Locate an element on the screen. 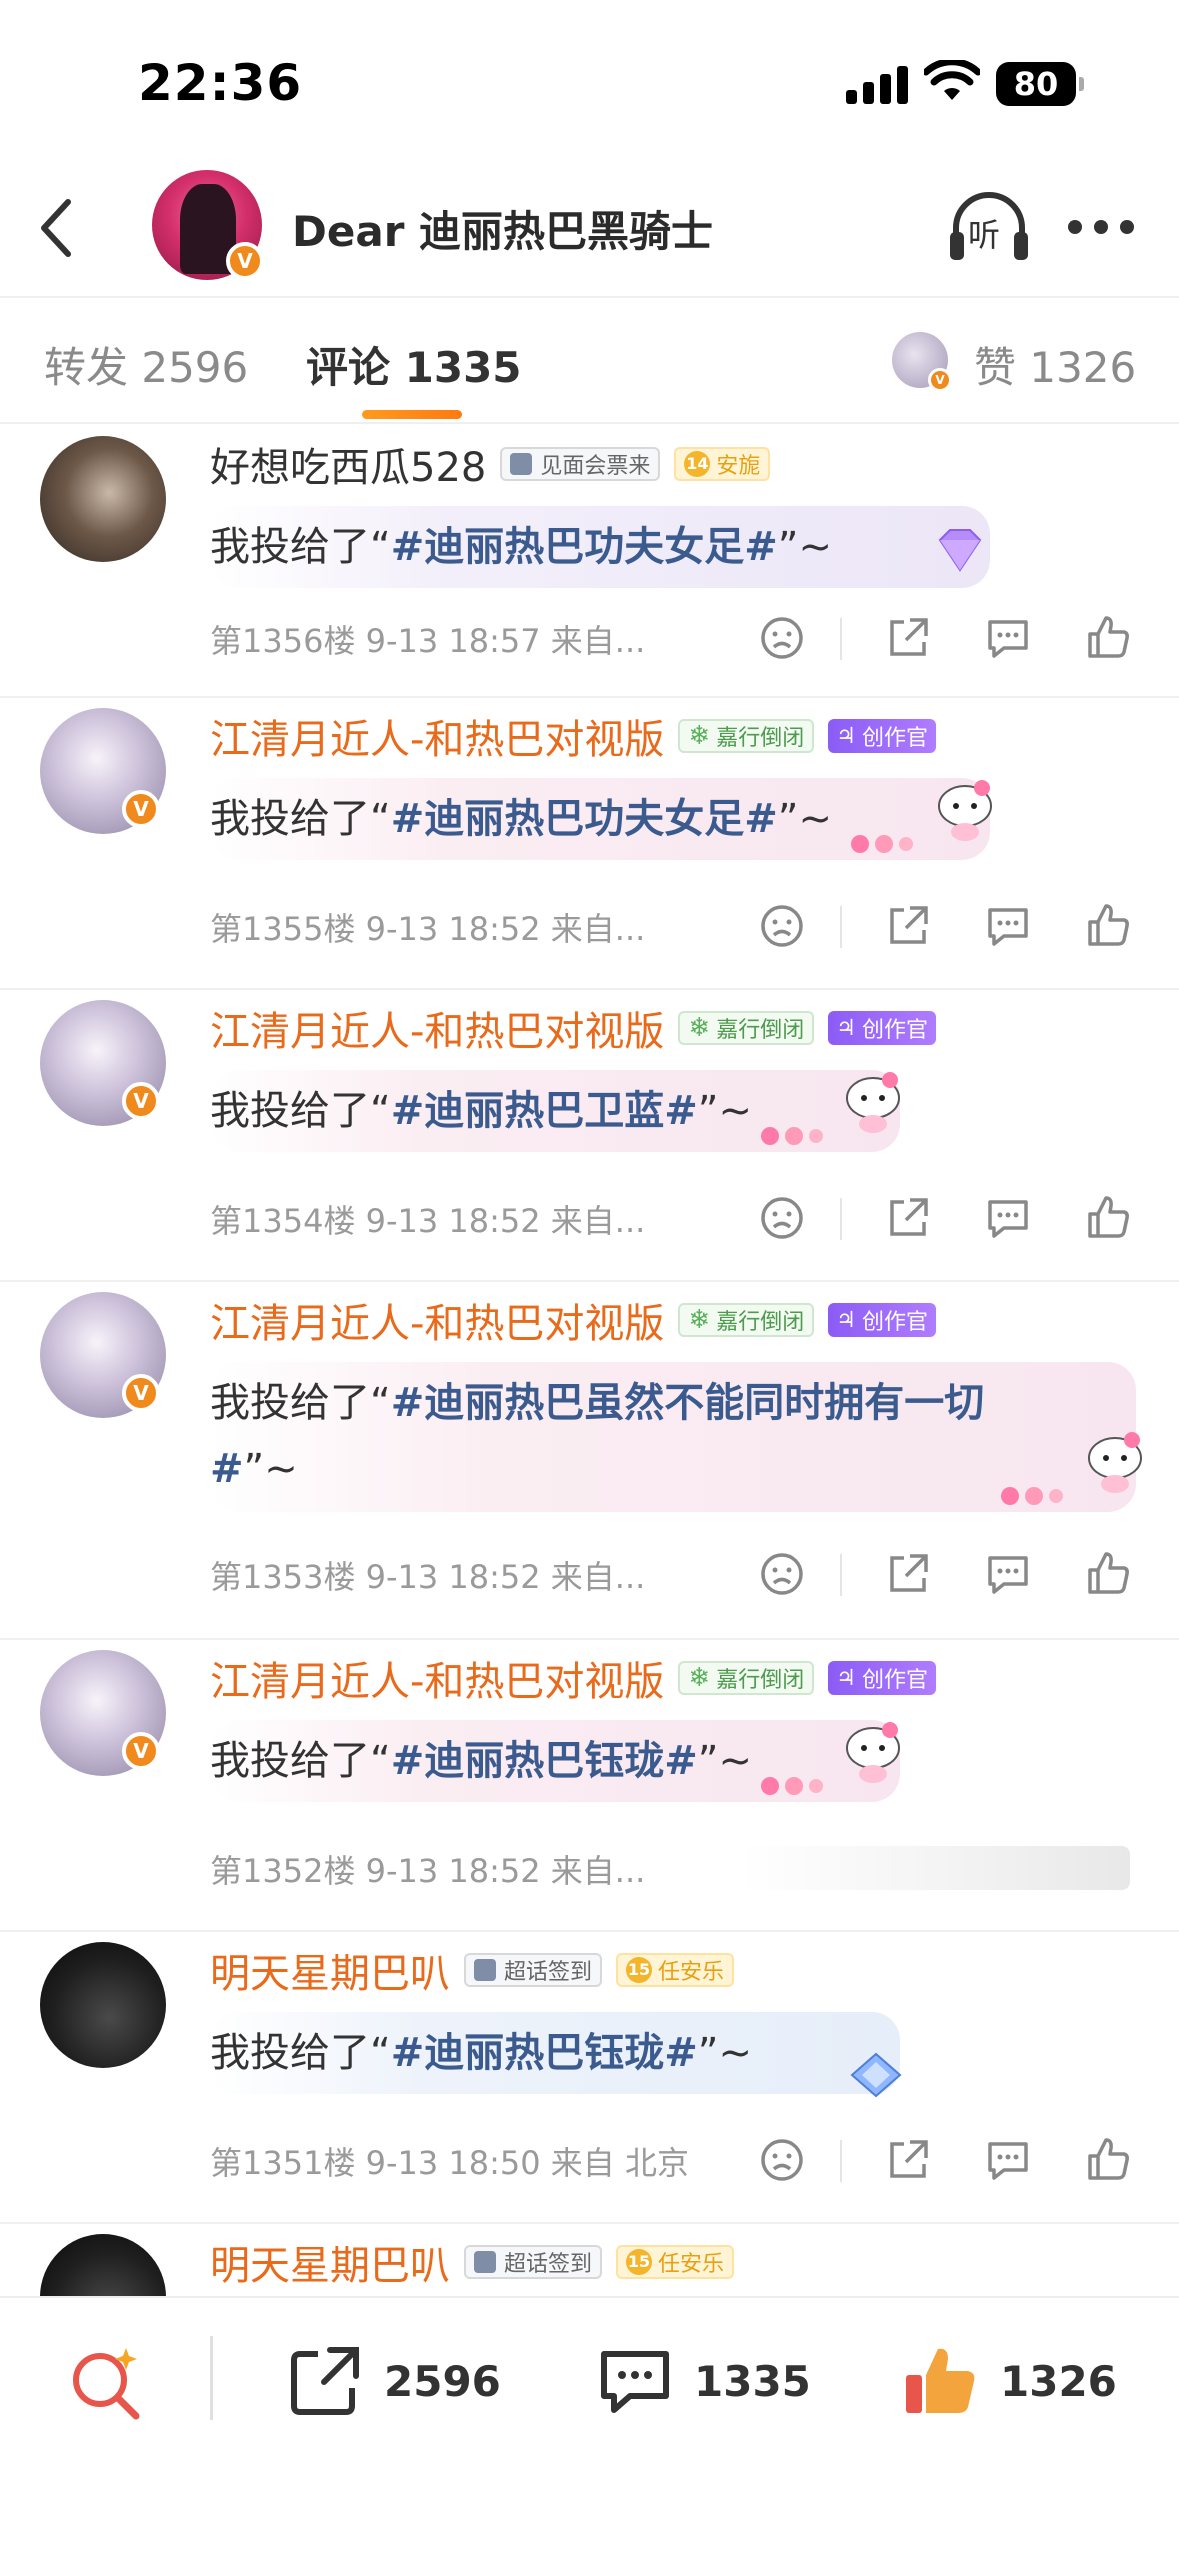 The width and height of the screenshot is (1179, 2556). listen-label: 听 is located at coordinates (984, 235).